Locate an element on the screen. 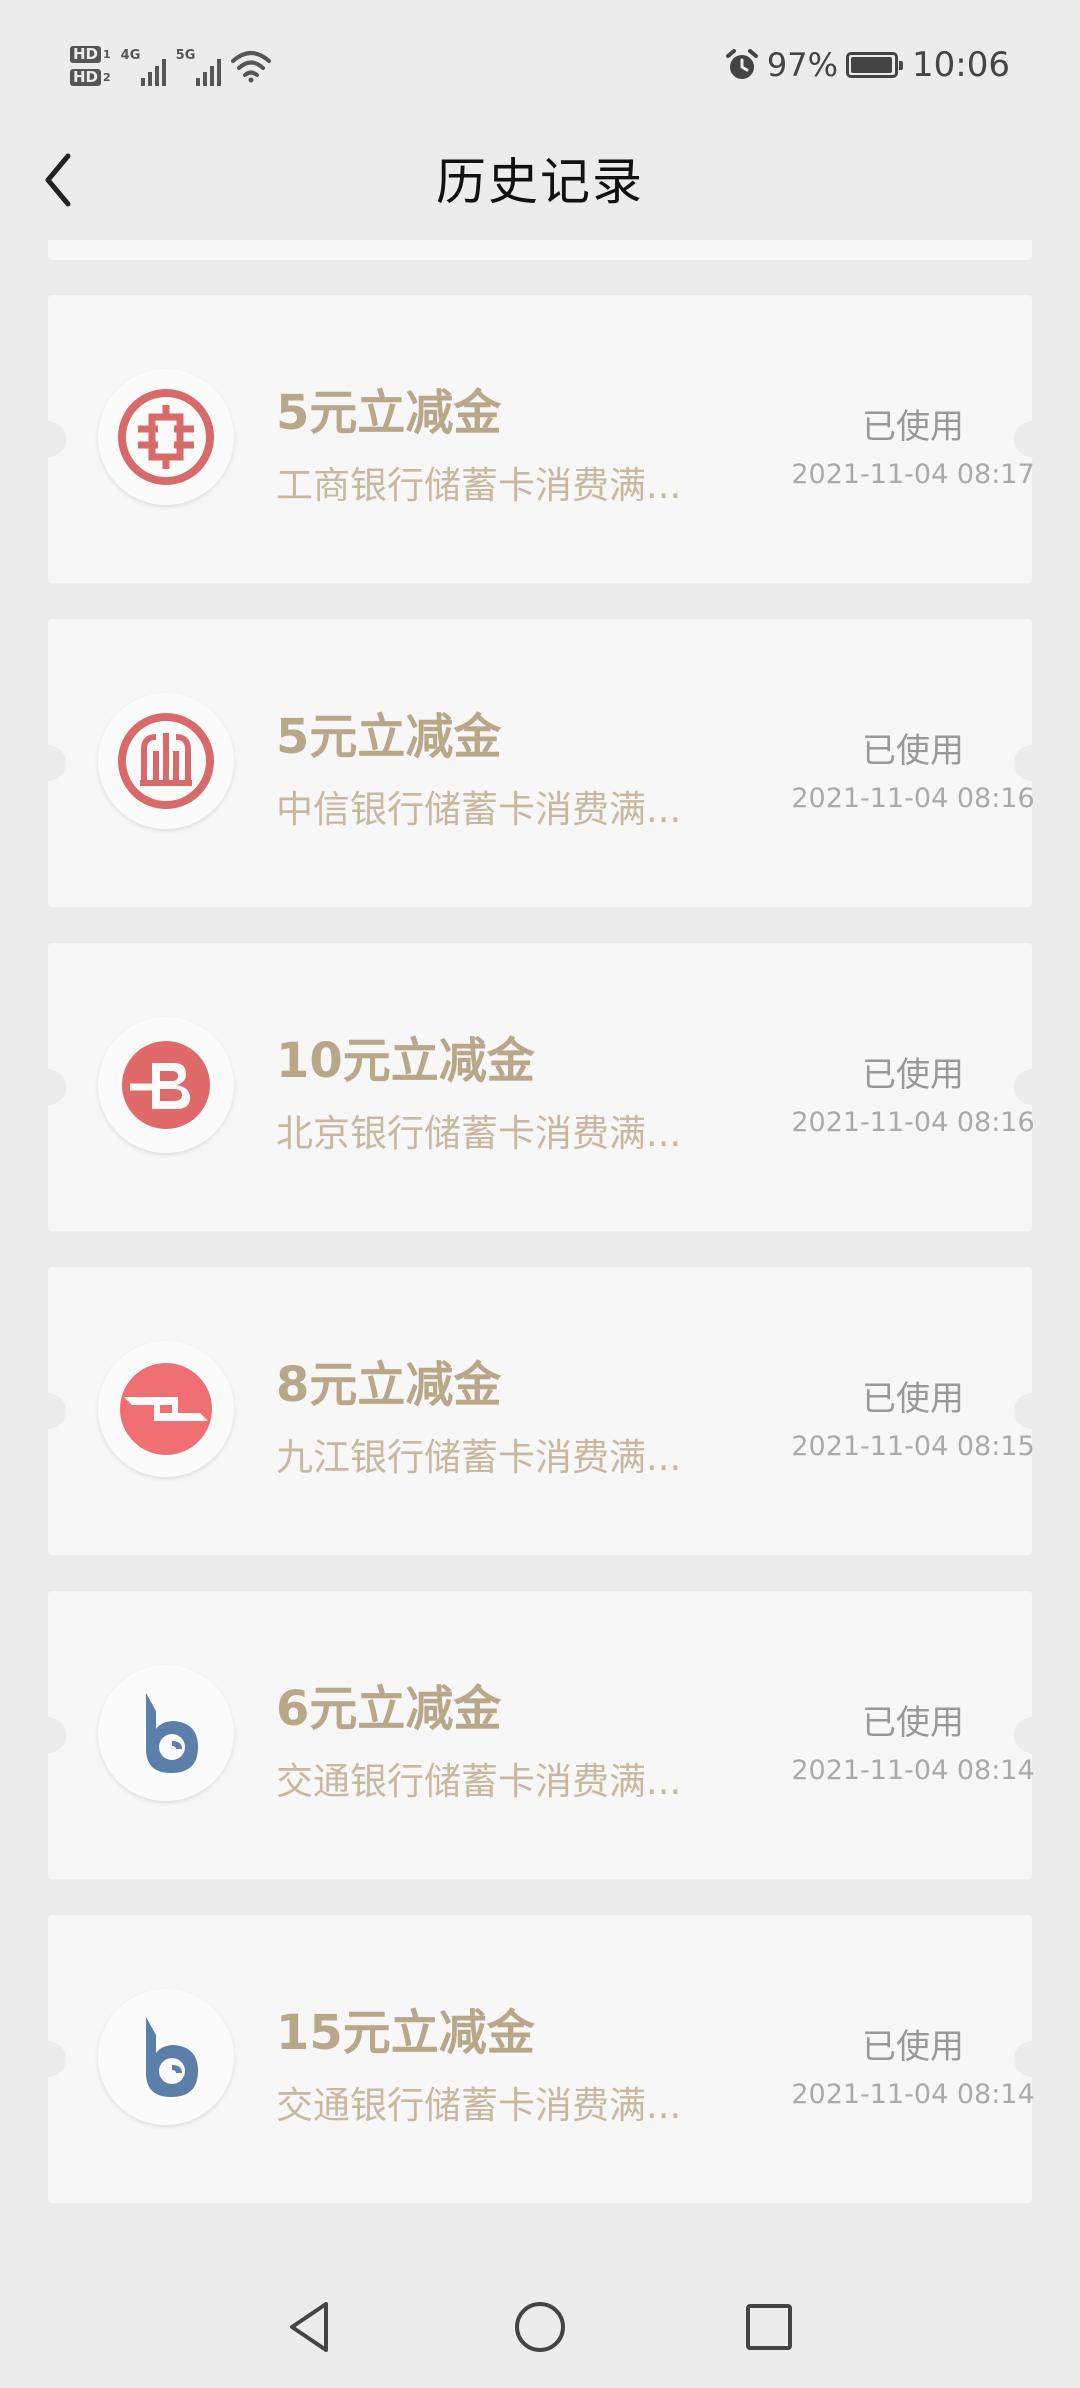 The image size is (1080, 2388). citic-logo-icon is located at coordinates (166, 761).